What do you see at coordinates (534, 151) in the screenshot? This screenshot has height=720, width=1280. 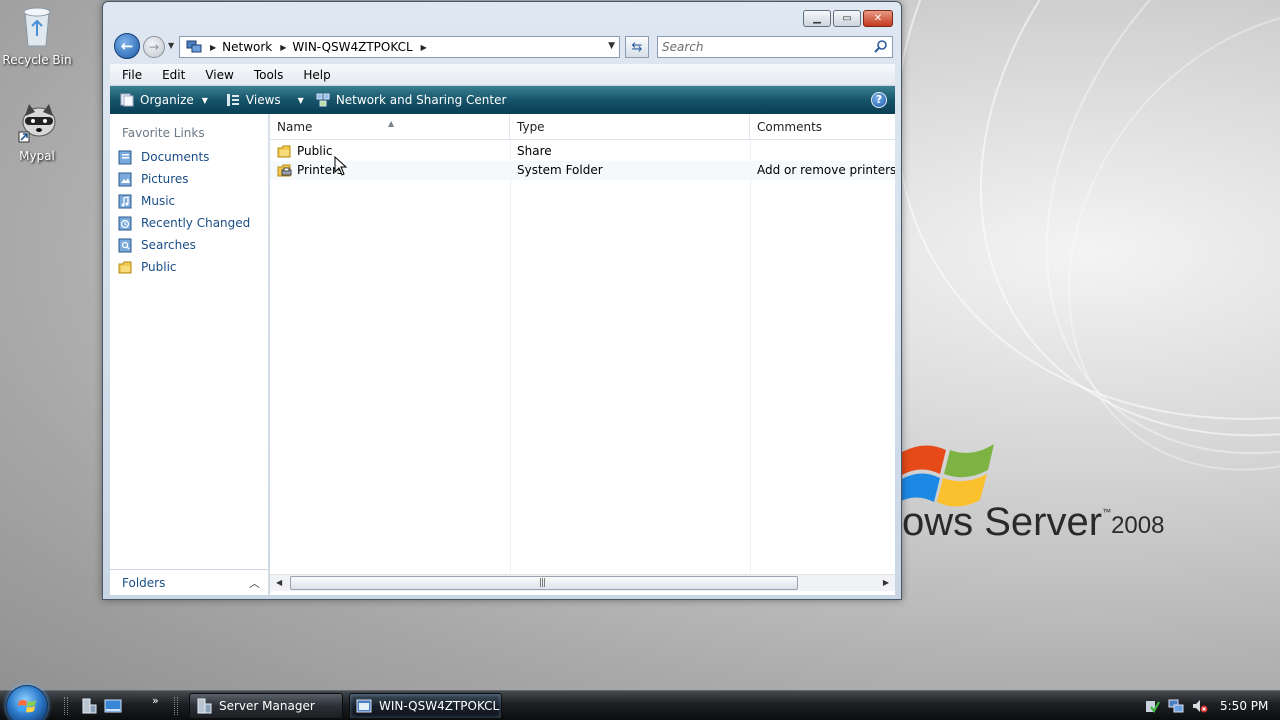 I see `list-item-type: Share` at bounding box center [534, 151].